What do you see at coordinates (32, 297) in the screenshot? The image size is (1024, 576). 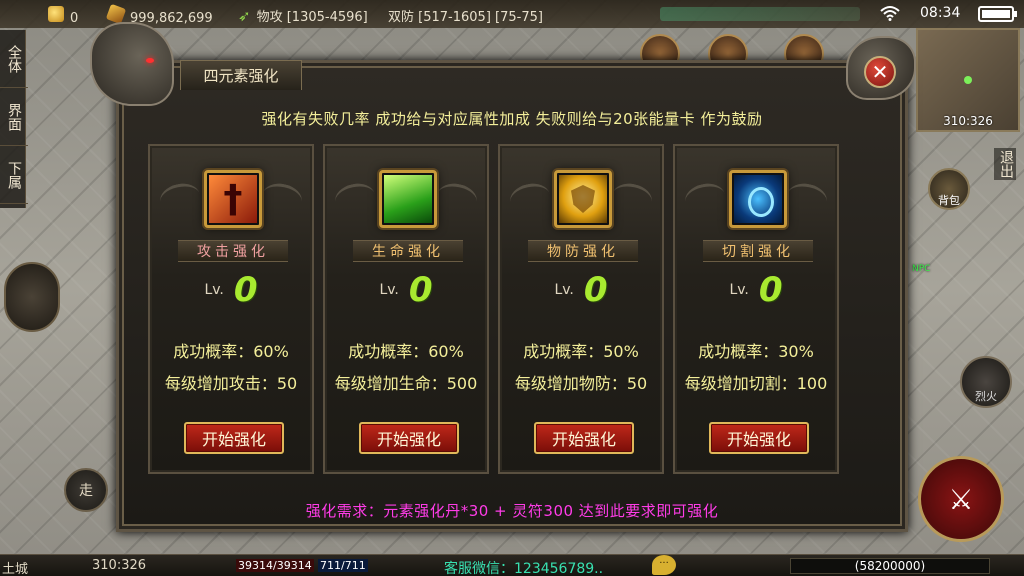 I see `skull-ornament-button` at bounding box center [32, 297].